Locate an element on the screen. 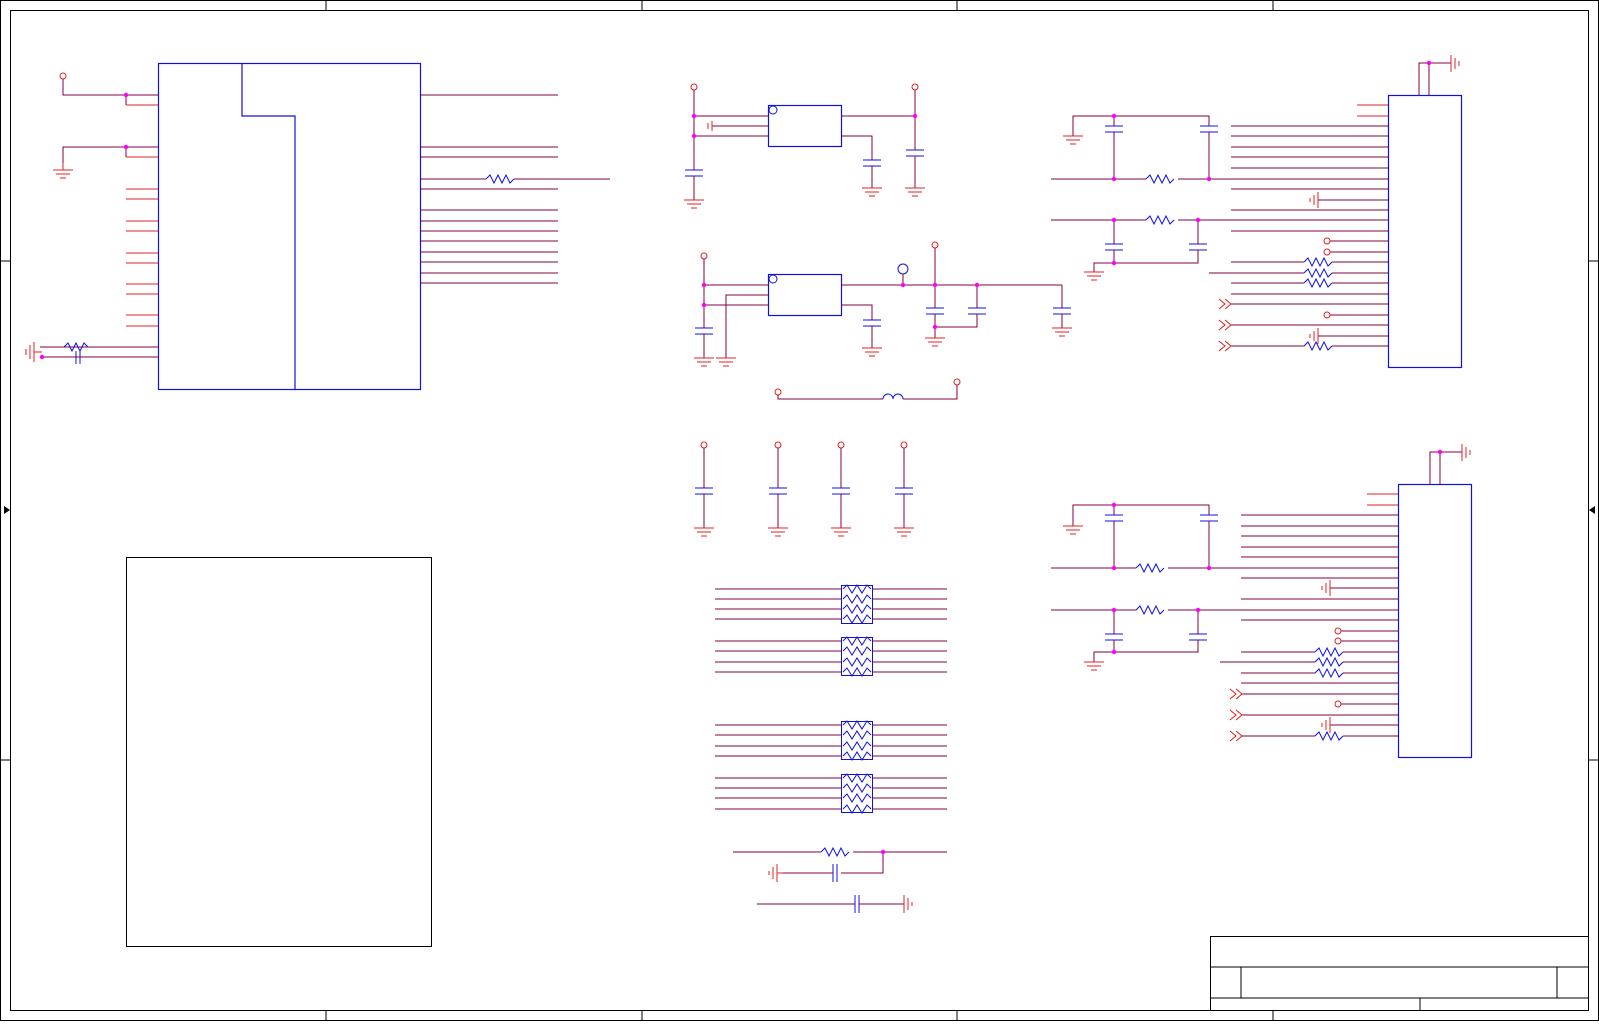  junction is located at coordinates (883, 852).